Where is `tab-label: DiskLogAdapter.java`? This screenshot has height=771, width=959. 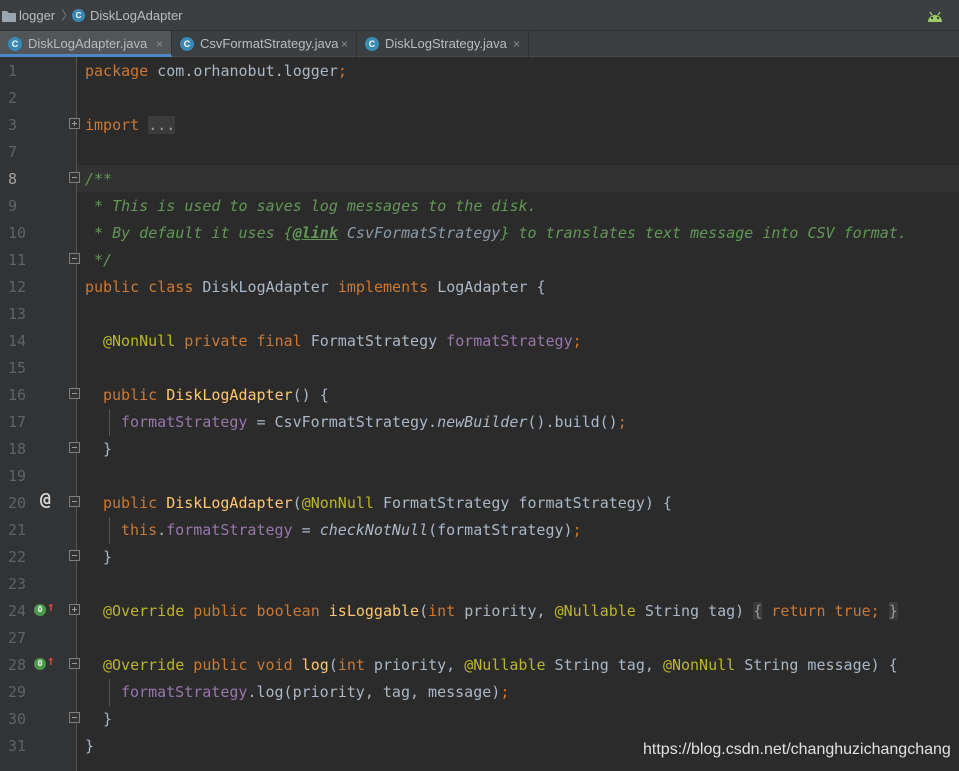 tab-label: DiskLogAdapter.java is located at coordinates (88, 43).